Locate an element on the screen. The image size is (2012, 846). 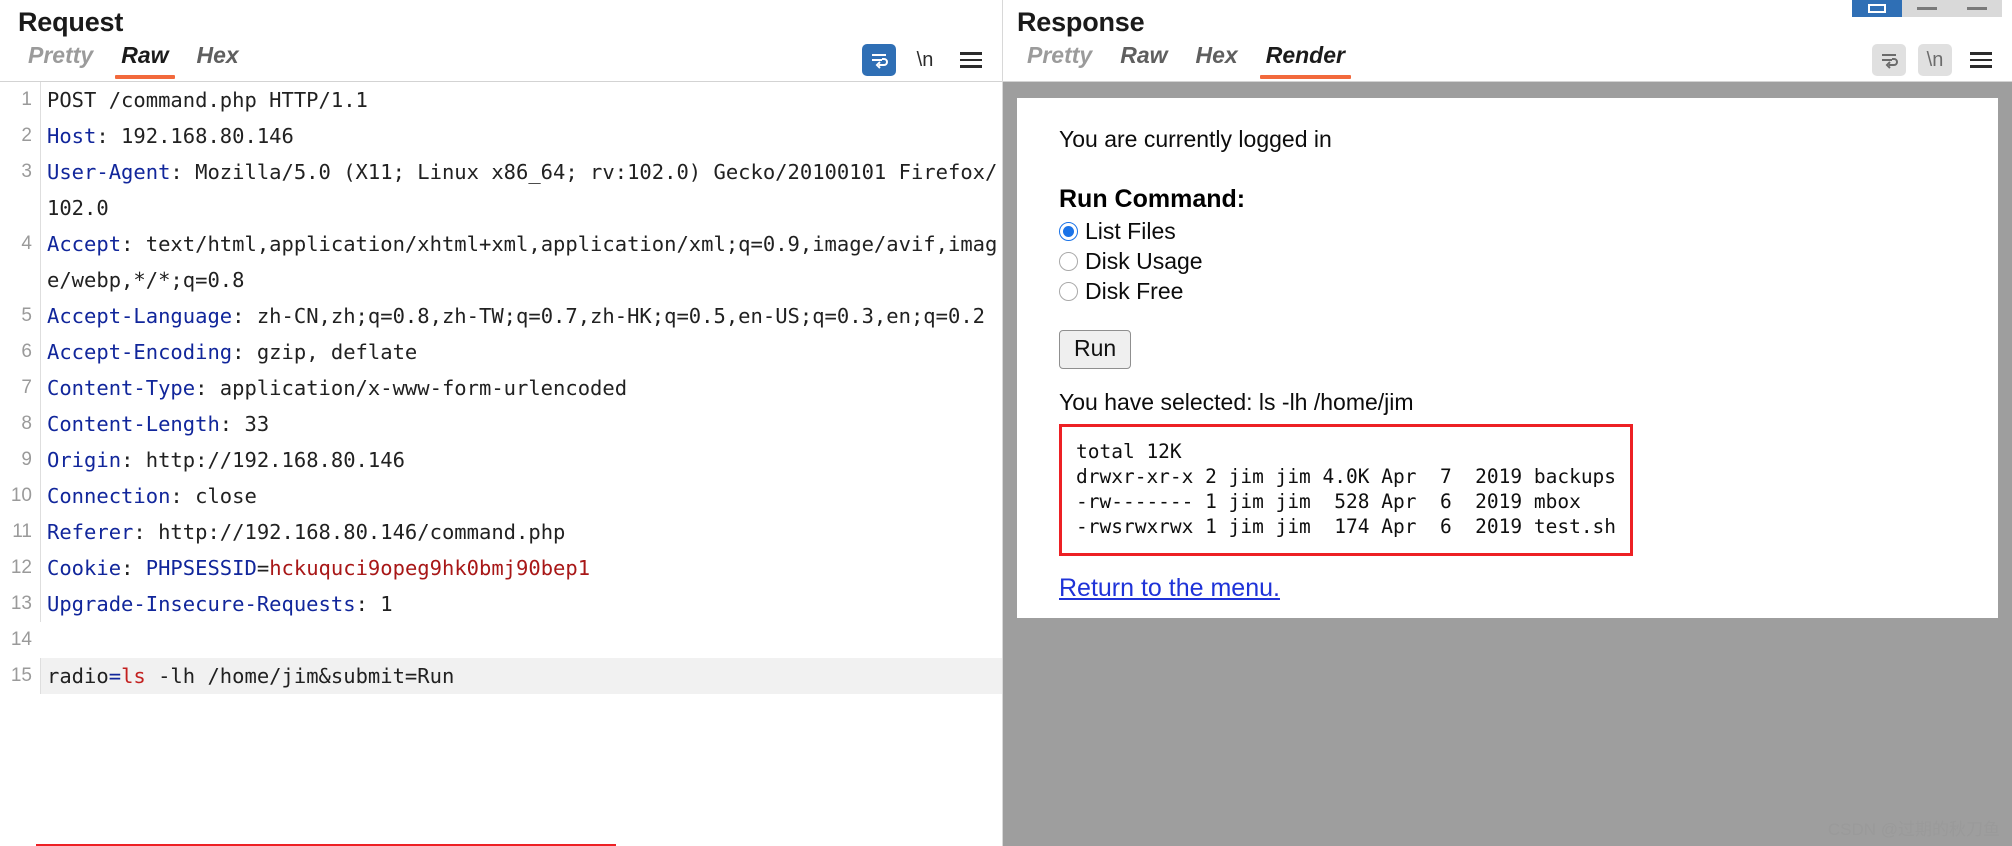
minimize-button is located at coordinates (1927, 8).